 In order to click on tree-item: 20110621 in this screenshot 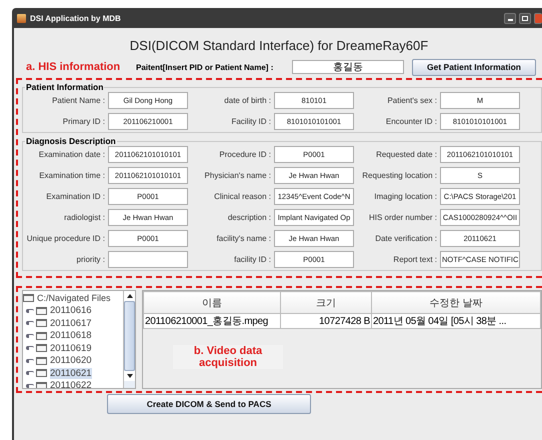, I will do `click(71, 373)`.